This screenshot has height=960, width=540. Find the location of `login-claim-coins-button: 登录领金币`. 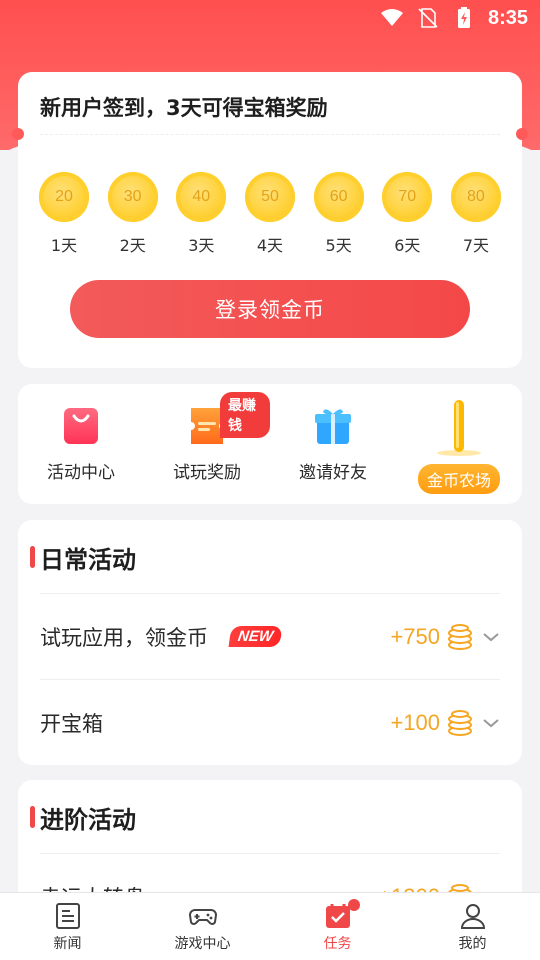

login-claim-coins-button: 登录领金币 is located at coordinates (270, 309).